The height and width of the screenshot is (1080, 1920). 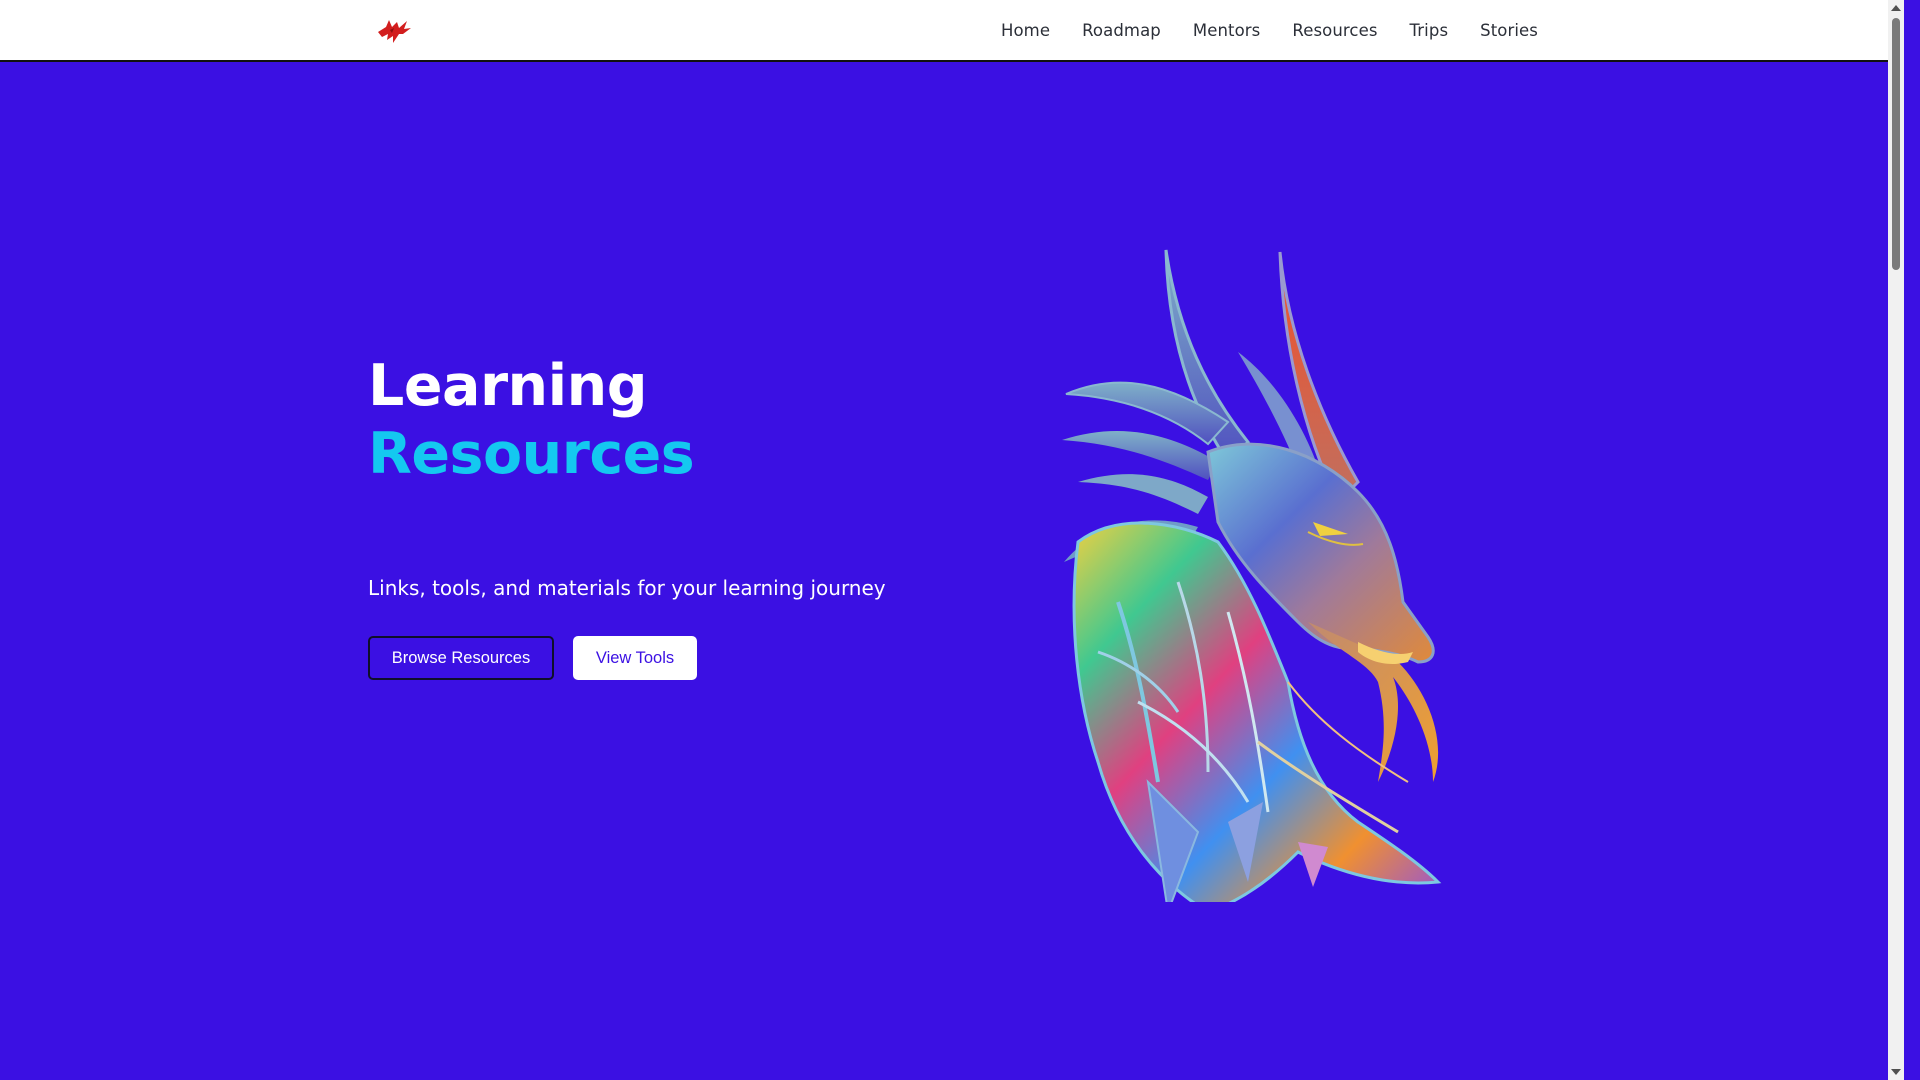 What do you see at coordinates (1896, 8) in the screenshot?
I see `scroll-up-arrow-icon` at bounding box center [1896, 8].